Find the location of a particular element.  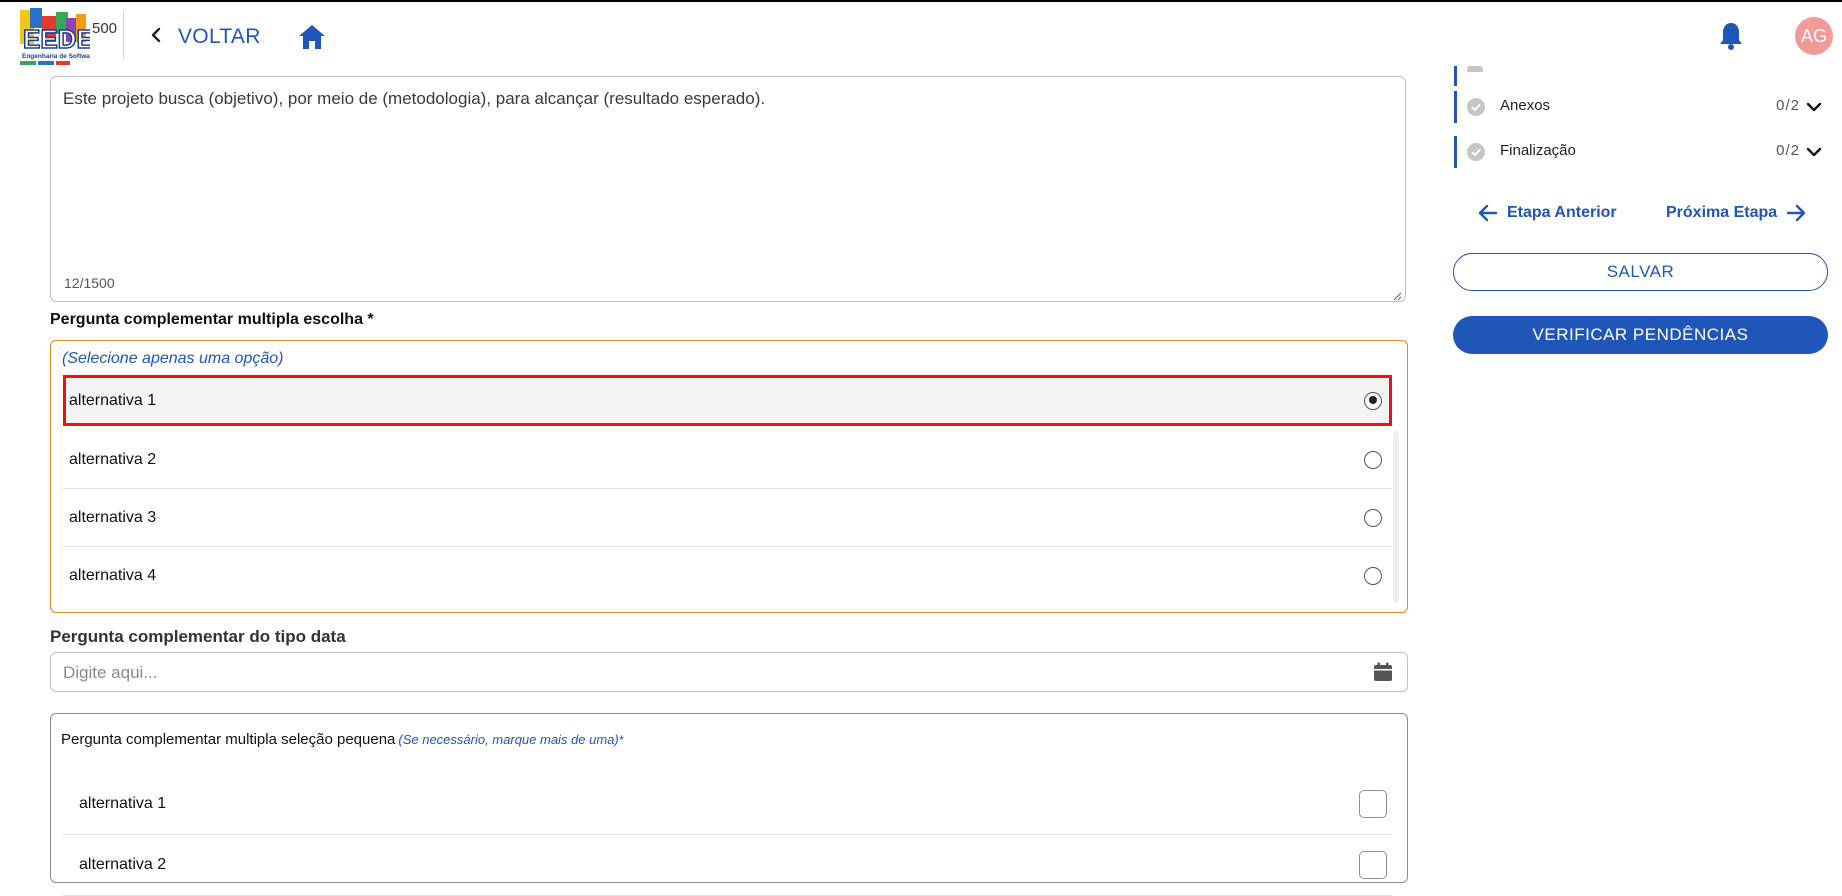

previous-step-button: Etapa Anterior is located at coordinates (1547, 213).